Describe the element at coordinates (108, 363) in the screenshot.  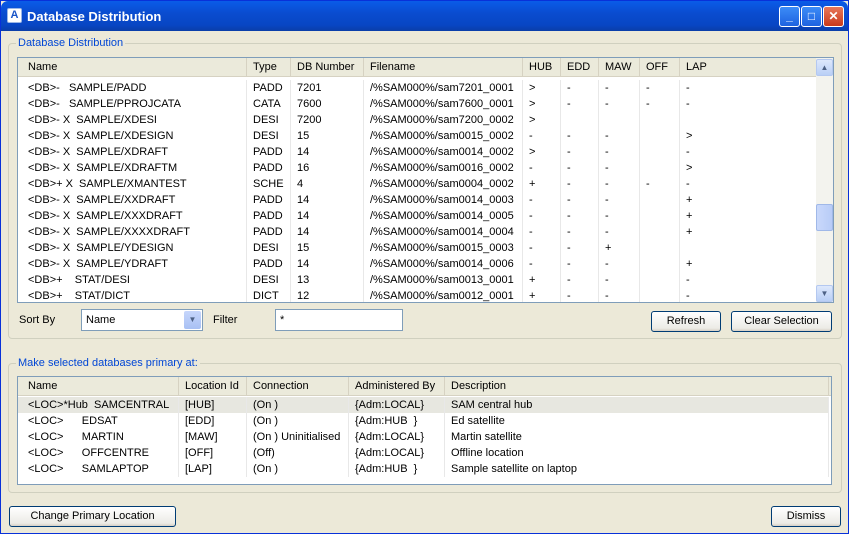
I see `primary-location-group-label: Make selected databases primary at:` at that location.